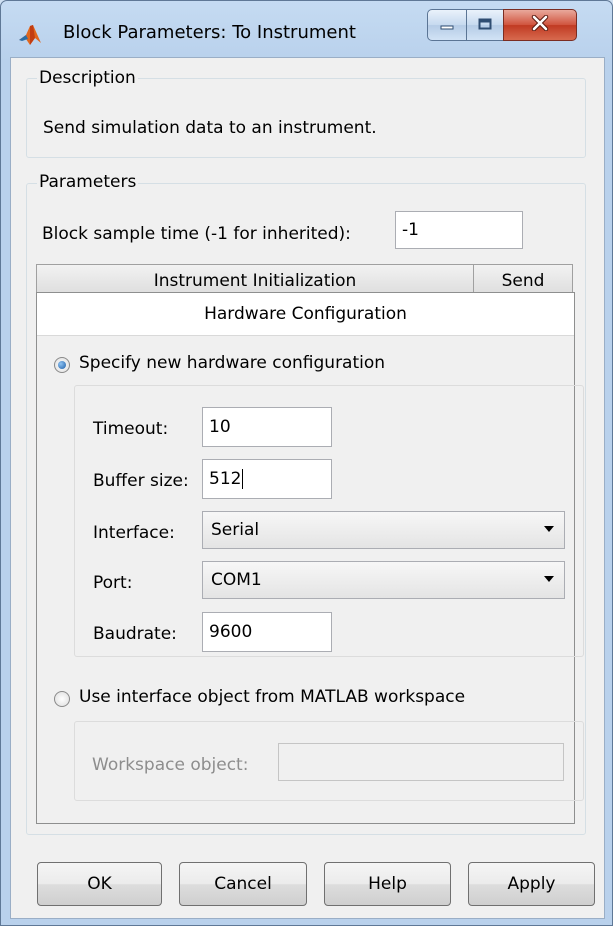 Image resolution: width=613 pixels, height=926 pixels. I want to click on tab-label: Instrument Initialization, so click(255, 281).